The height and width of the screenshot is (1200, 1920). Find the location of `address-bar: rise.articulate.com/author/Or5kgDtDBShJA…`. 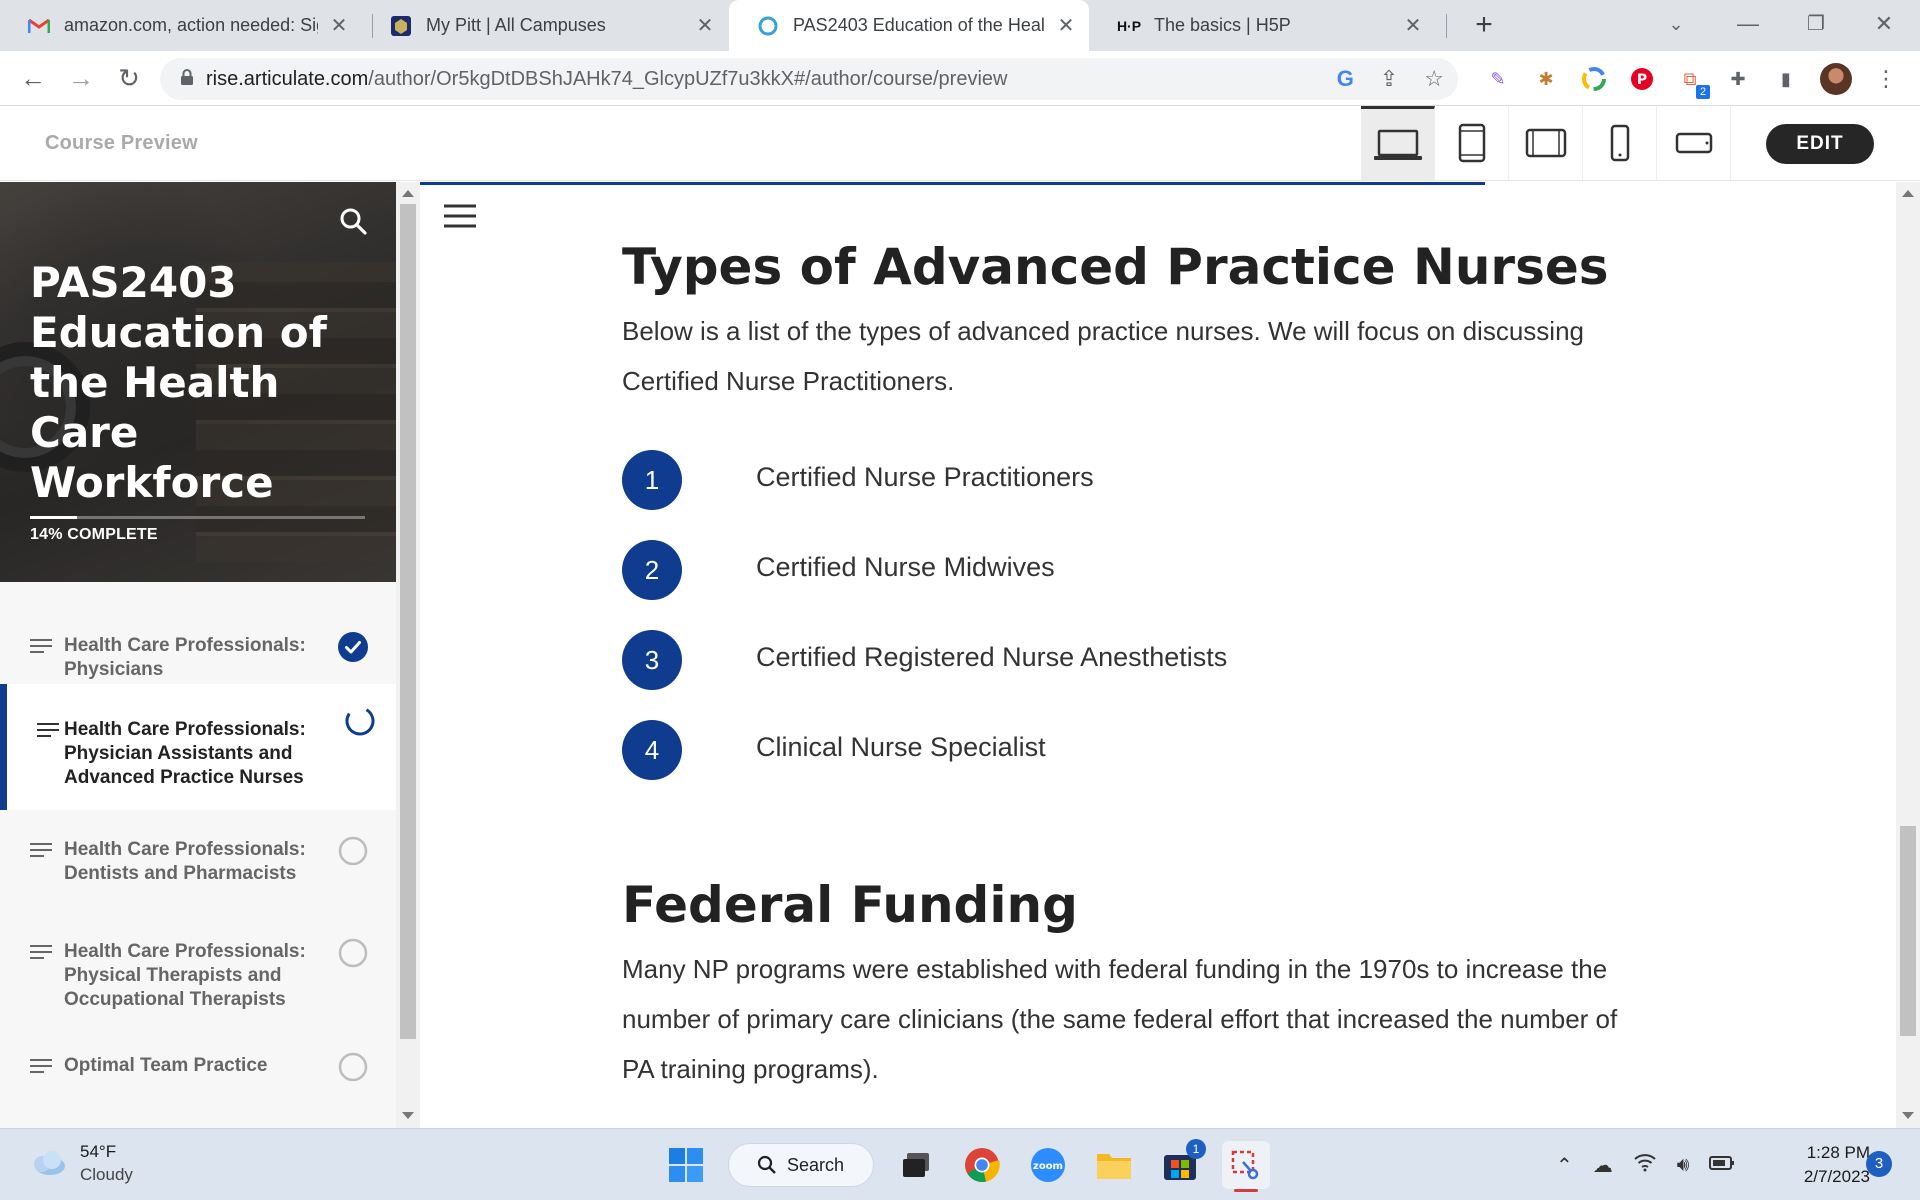

address-bar: rise.articulate.com/author/Or5kgDtDBShJA… is located at coordinates (809, 79).